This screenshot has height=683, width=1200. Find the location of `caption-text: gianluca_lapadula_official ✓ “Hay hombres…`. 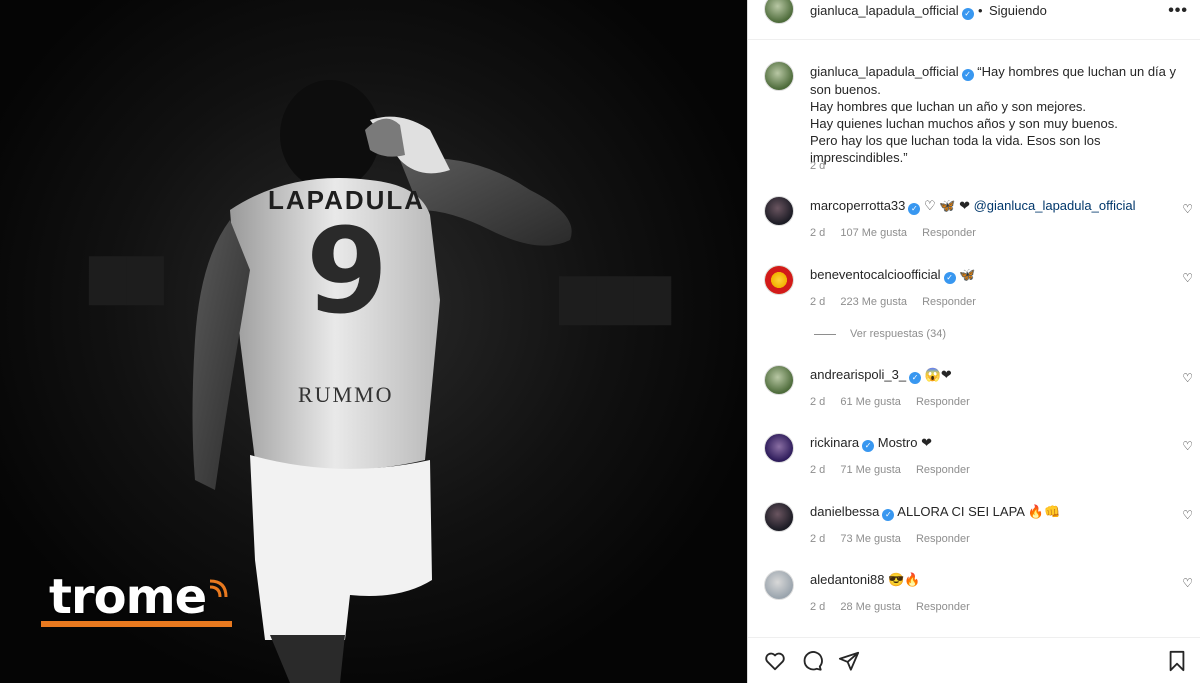

caption-text: gianluca_lapadula_official ✓ “Hay hombres… is located at coordinates (1002, 114).